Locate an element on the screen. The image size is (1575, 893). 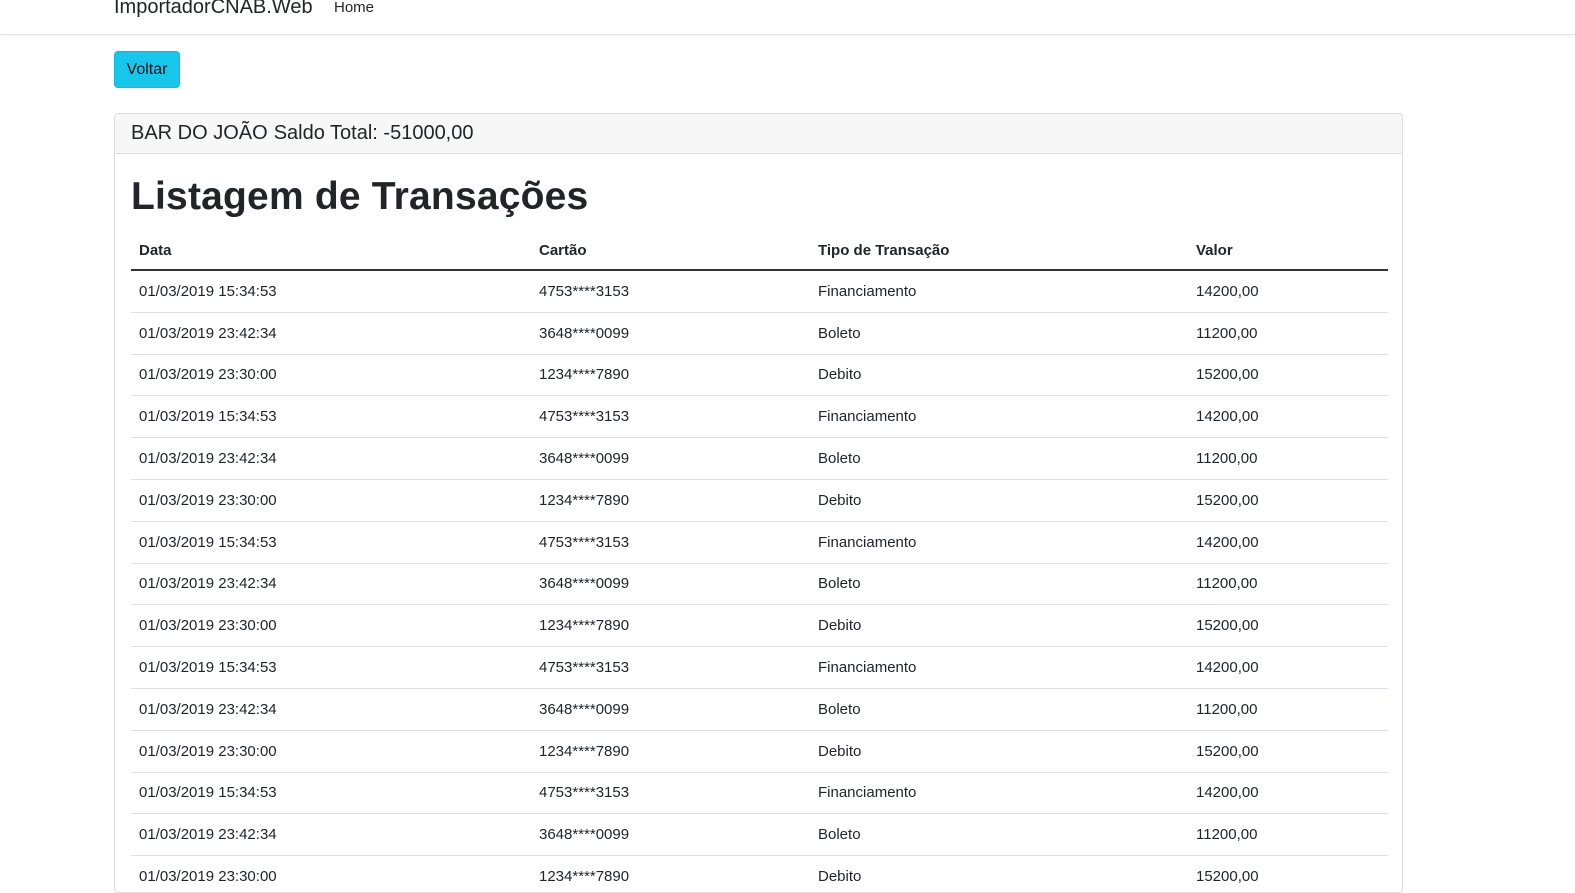
store-name: BAR DO JOÃO is located at coordinates (199, 133).